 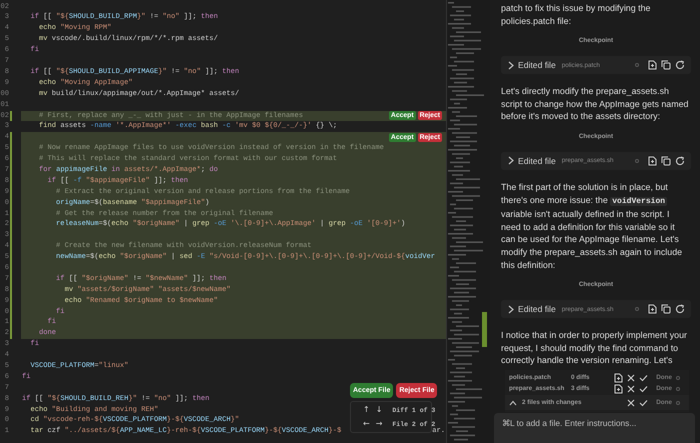 What do you see at coordinates (379, 424) in the screenshot?
I see `arrow-button: →` at bounding box center [379, 424].